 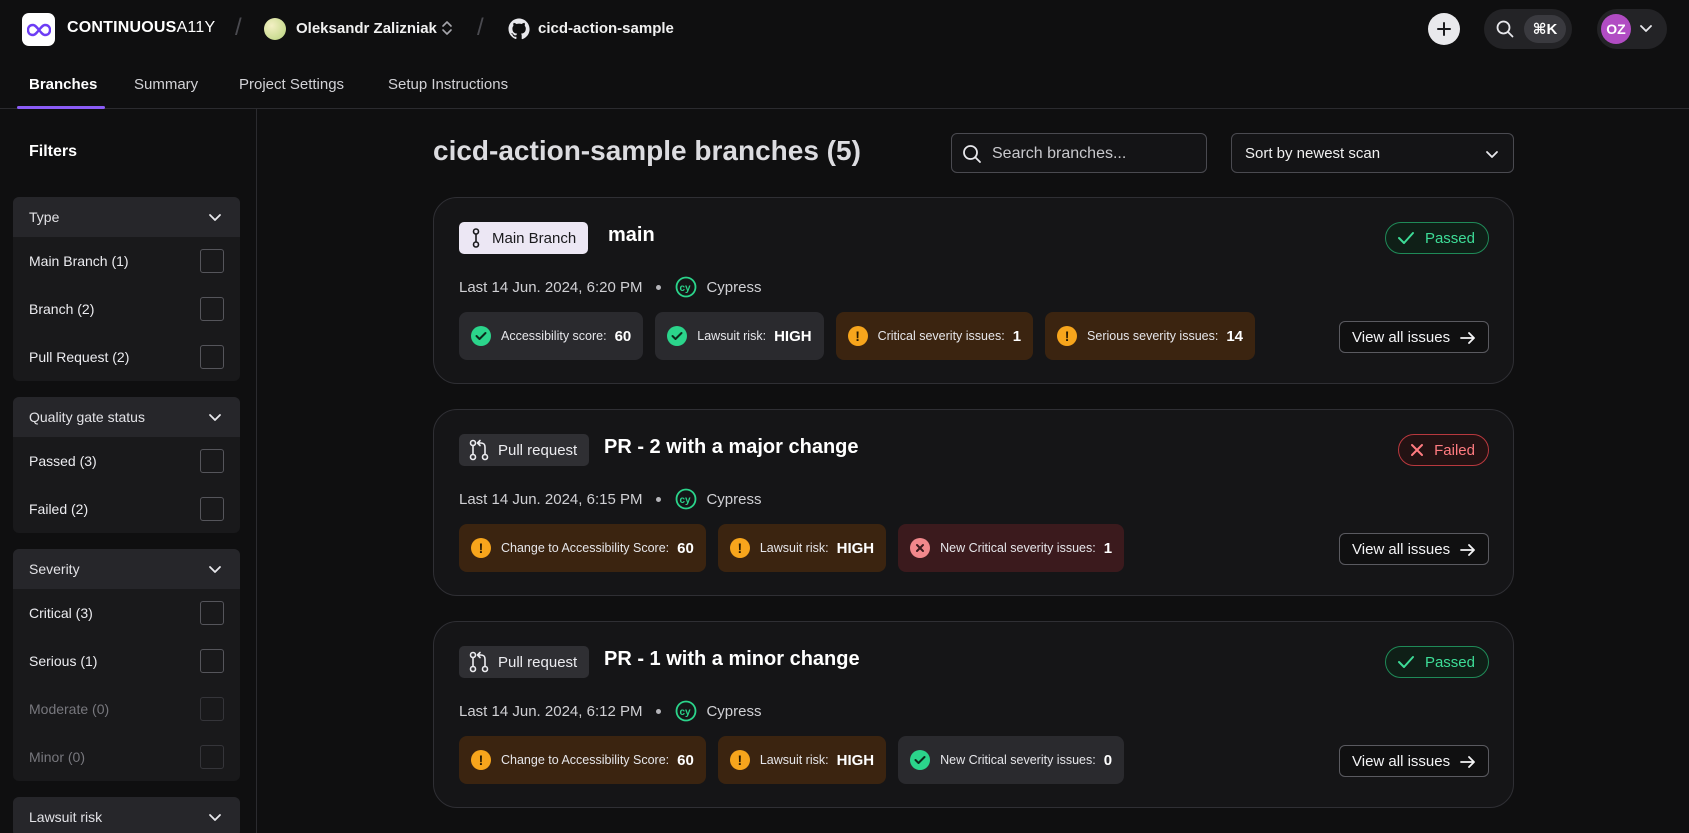 I want to click on scan-meta: Last 14 Jun. 2024, 6:12 PM cy Cypress, so click(x=610, y=711).